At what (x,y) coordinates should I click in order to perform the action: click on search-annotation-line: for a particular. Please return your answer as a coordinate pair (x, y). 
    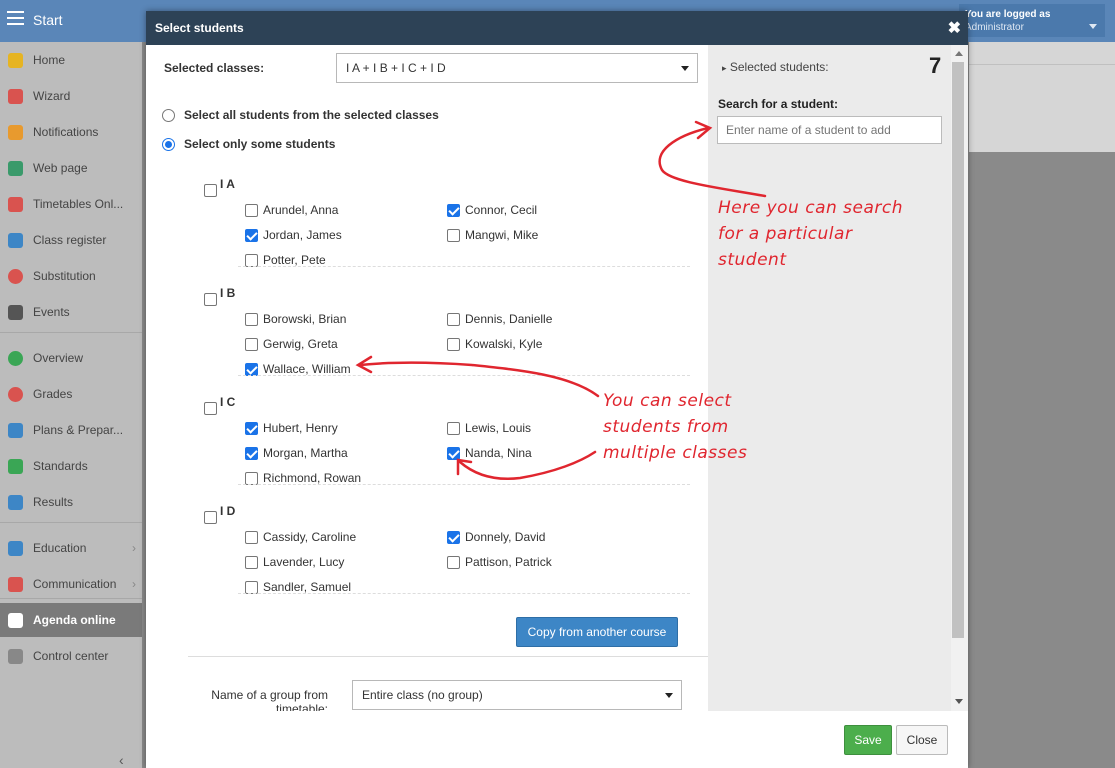
    Looking at the image, I should click on (785, 234).